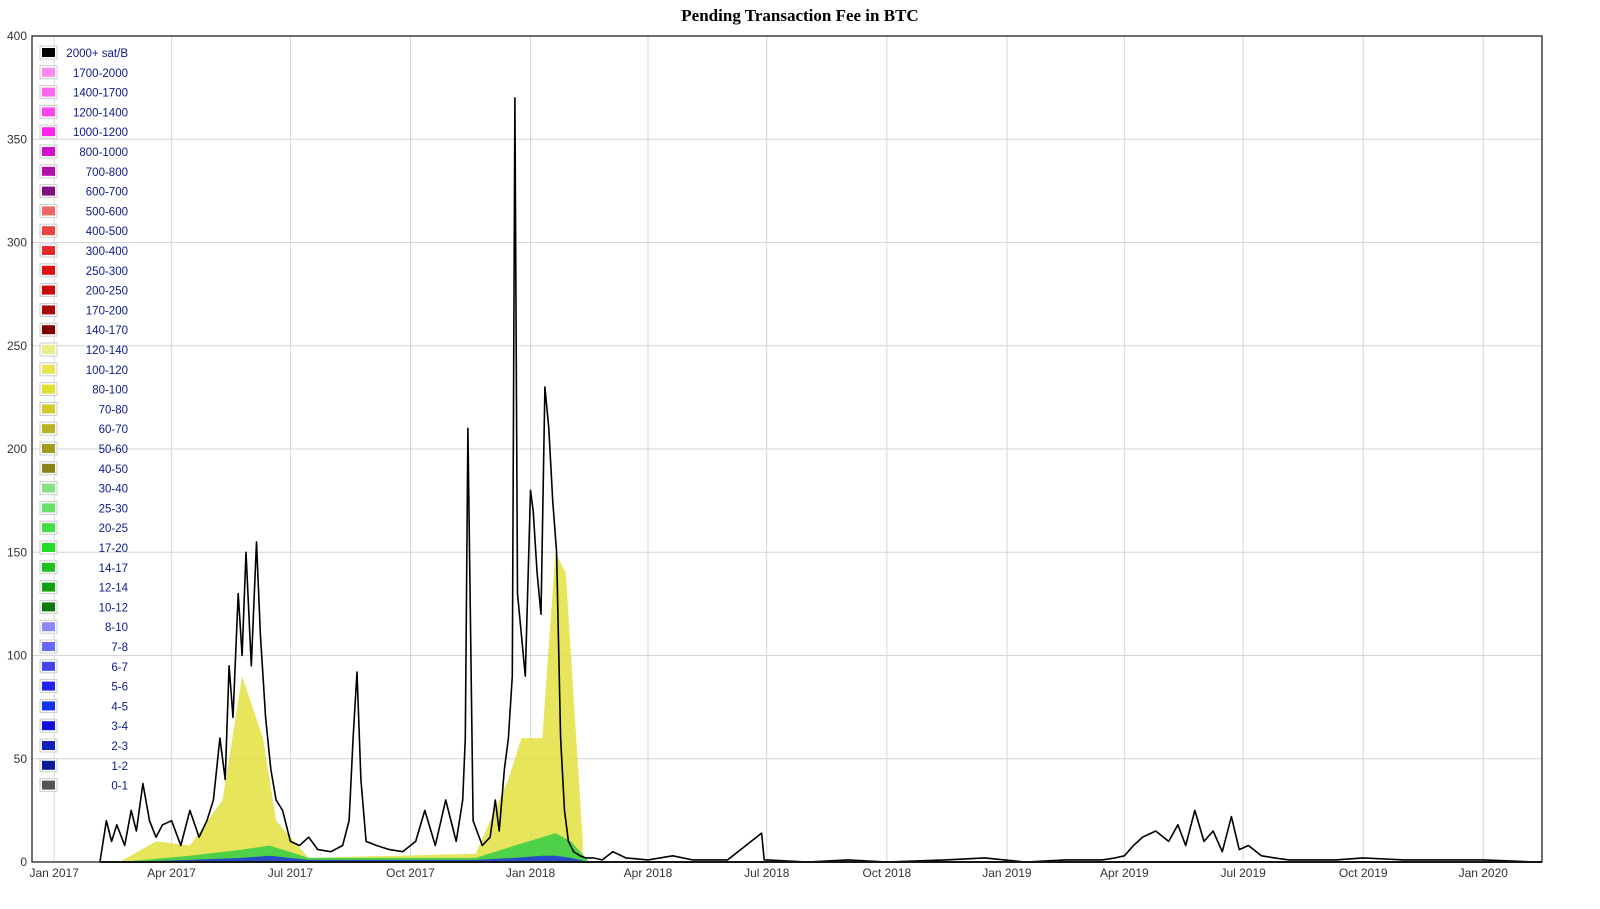  I want to click on legend-label: 0-1, so click(119, 787).